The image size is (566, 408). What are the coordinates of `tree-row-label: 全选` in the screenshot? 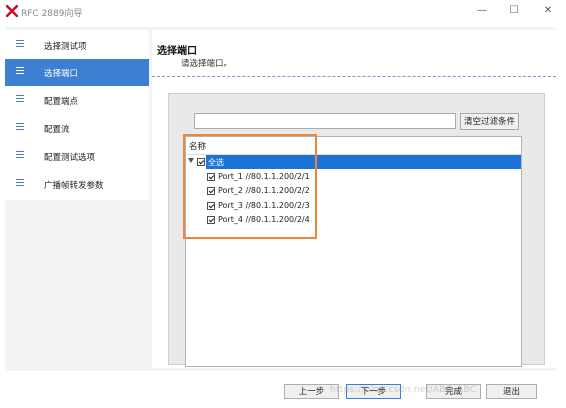 It's located at (216, 162).